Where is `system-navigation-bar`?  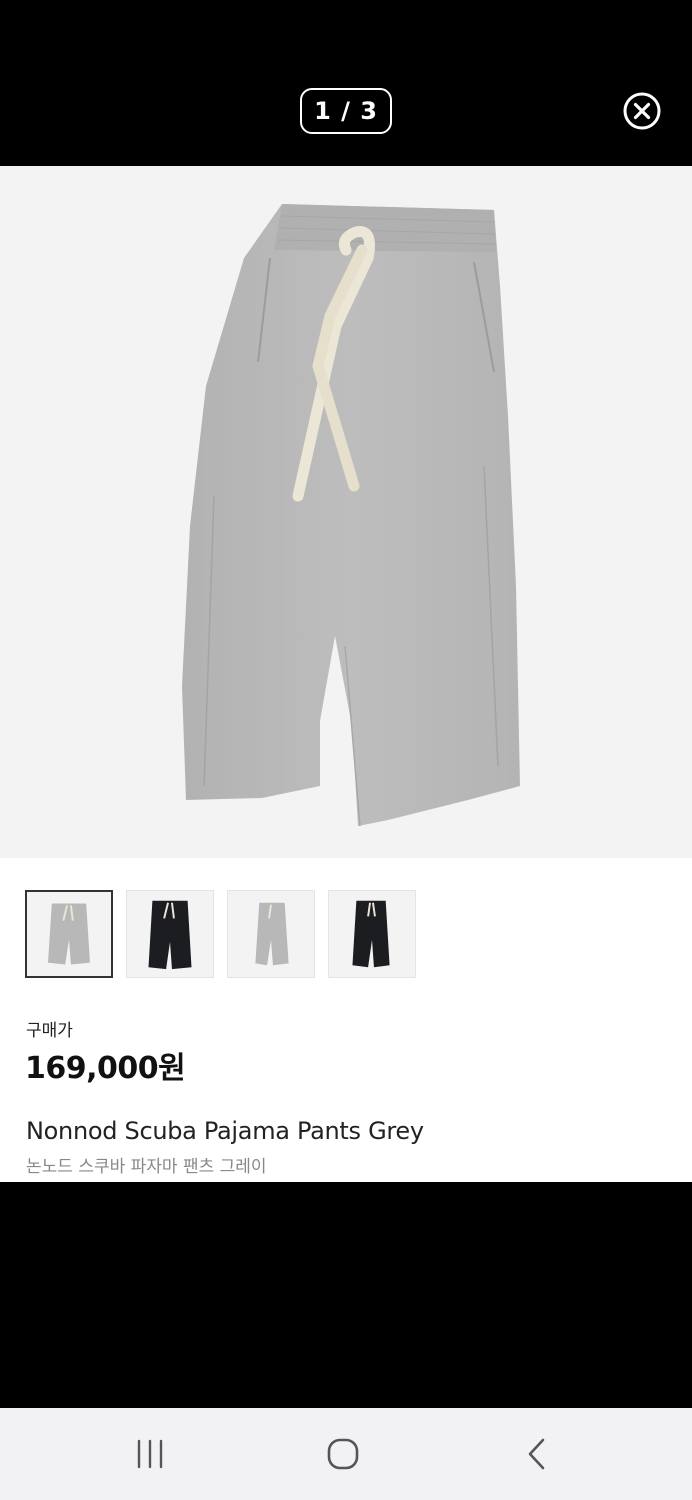
system-navigation-bar is located at coordinates (346, 1454).